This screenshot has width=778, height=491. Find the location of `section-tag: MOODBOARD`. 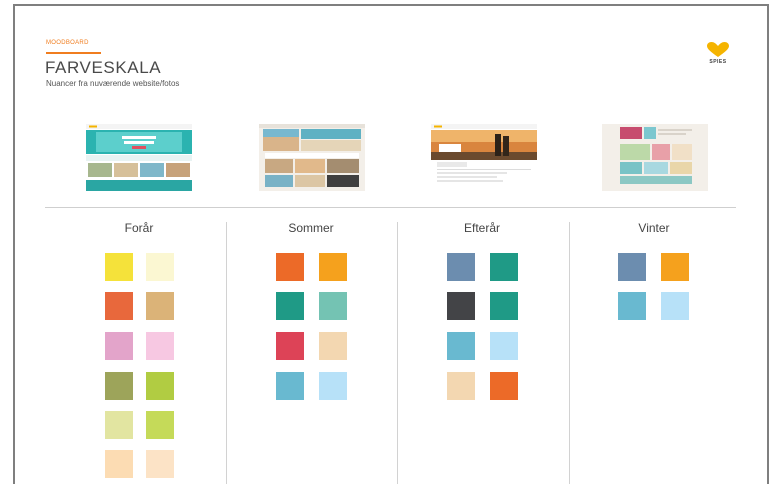

section-tag: MOODBOARD is located at coordinates (67, 43).